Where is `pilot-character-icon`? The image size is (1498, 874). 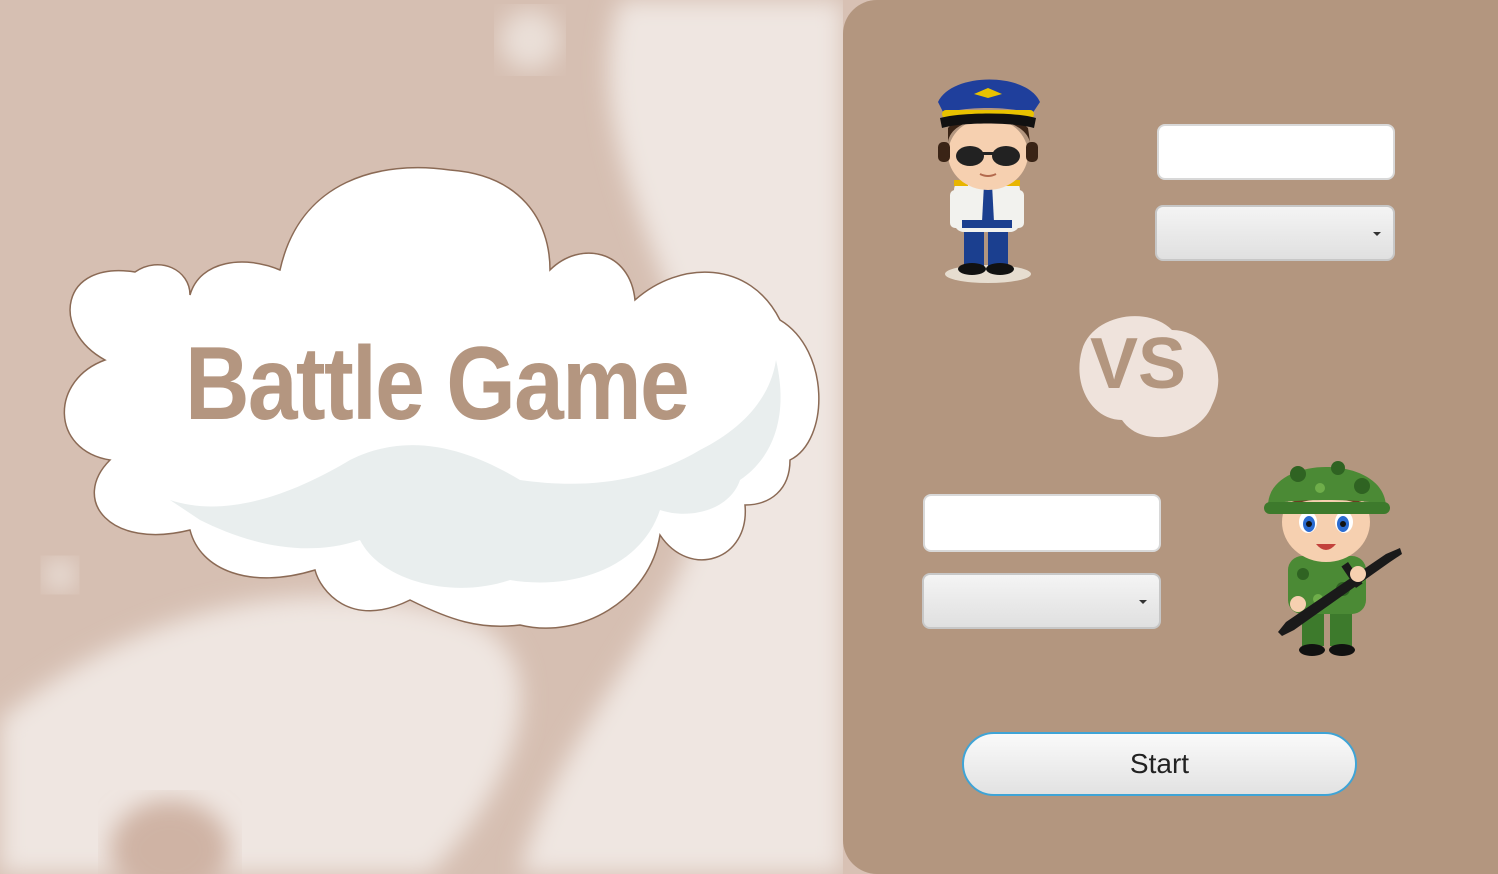 pilot-character-icon is located at coordinates (988, 179).